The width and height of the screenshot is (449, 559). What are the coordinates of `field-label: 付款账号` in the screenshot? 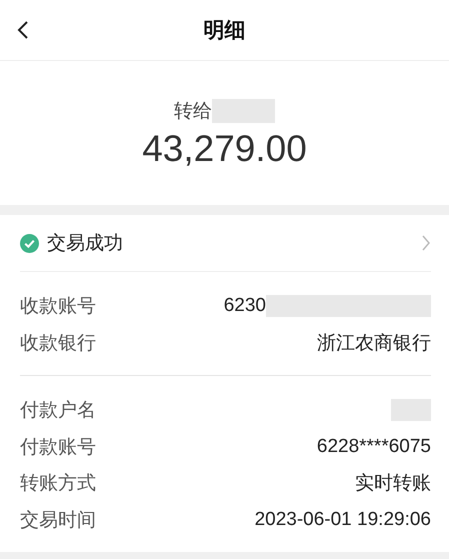 It's located at (58, 448).